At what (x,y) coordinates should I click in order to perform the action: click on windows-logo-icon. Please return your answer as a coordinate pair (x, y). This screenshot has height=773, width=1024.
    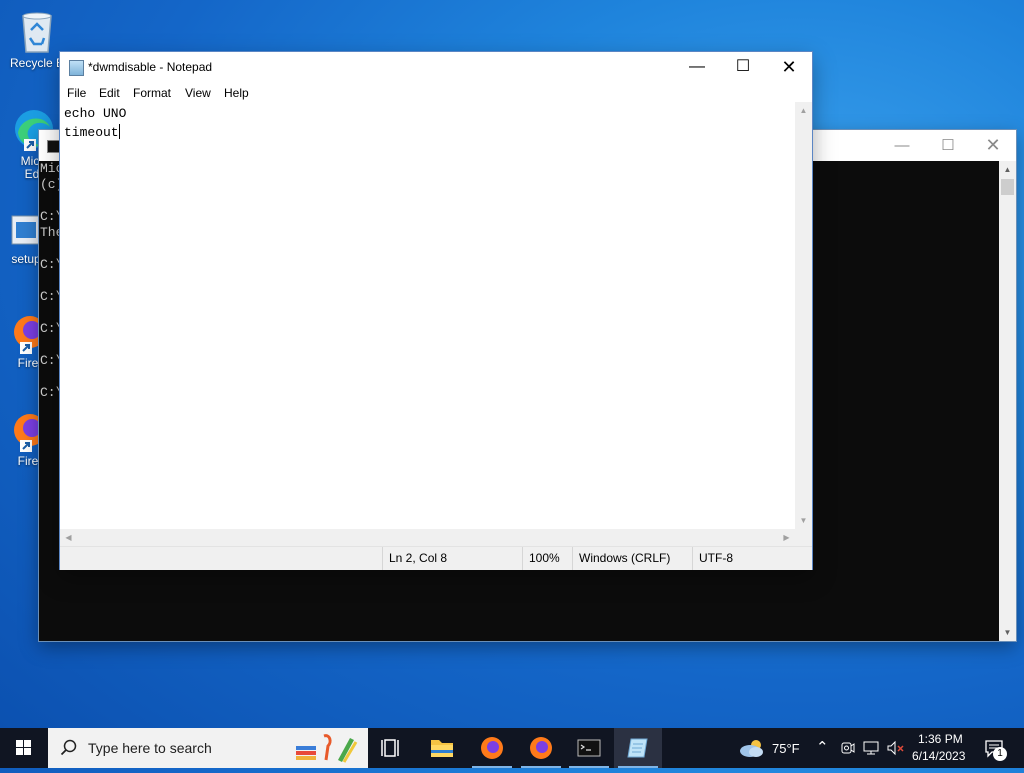
    Looking at the image, I should click on (23, 747).